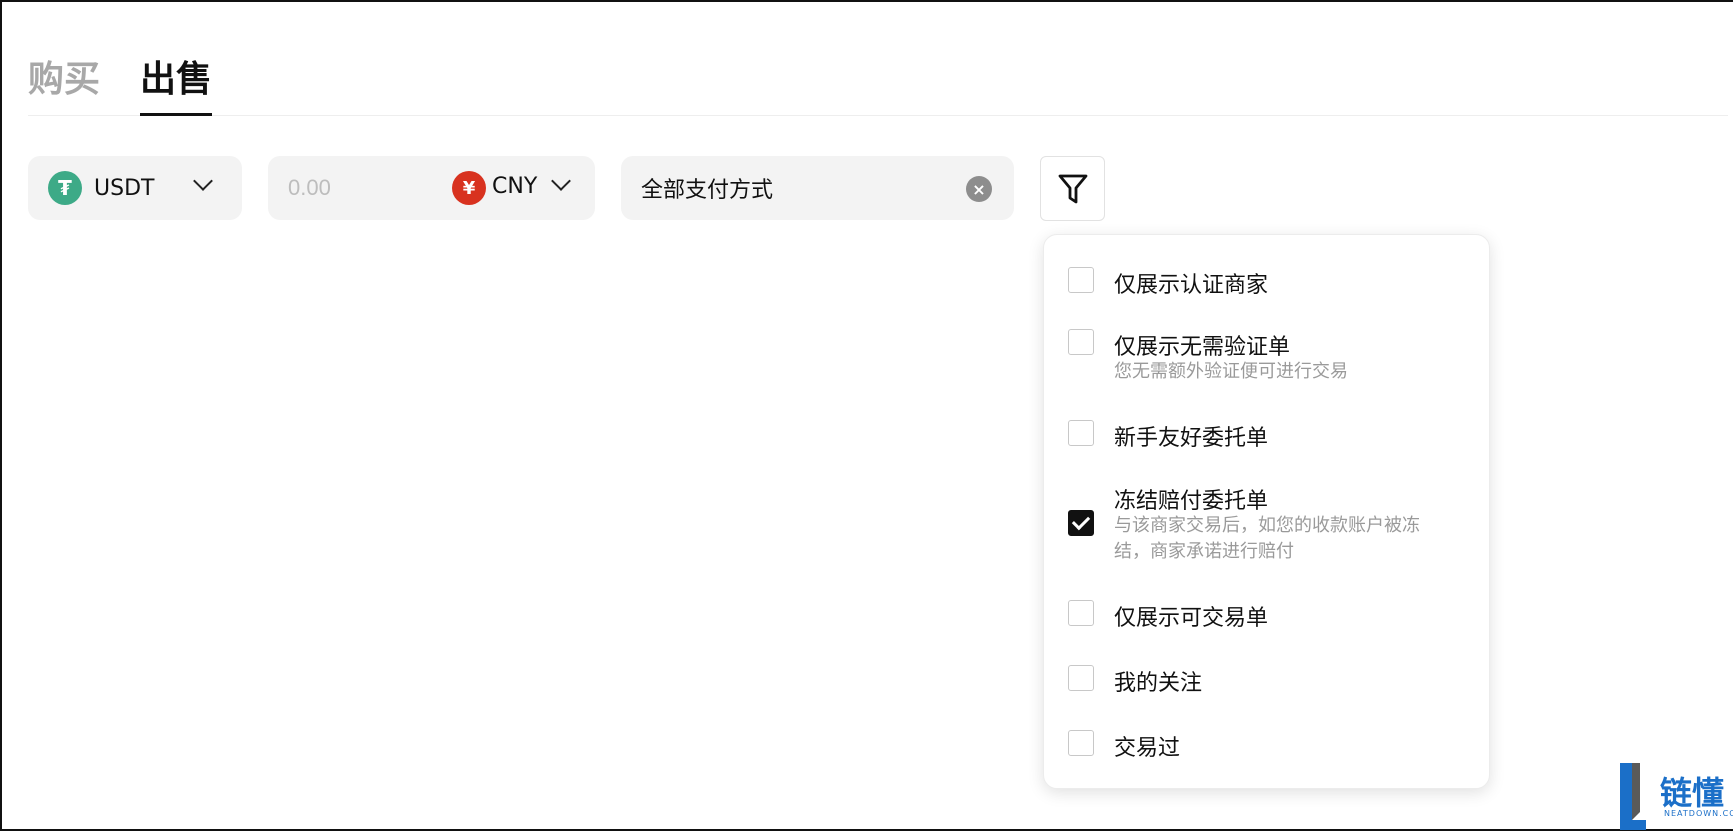 Image resolution: width=1733 pixels, height=831 pixels. I want to click on option-title: 交易过, so click(1147, 748).